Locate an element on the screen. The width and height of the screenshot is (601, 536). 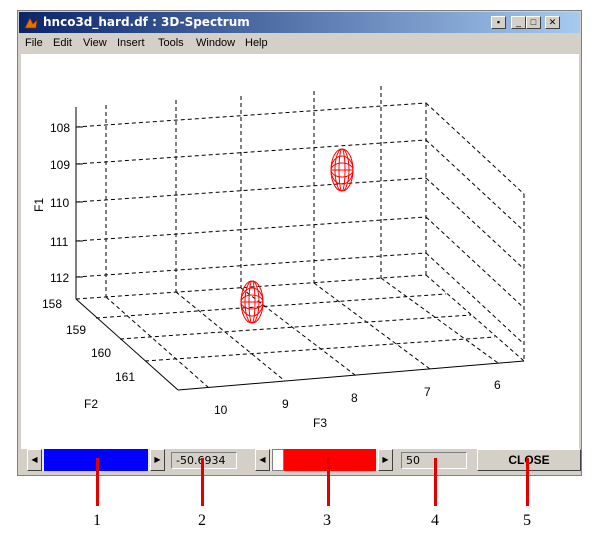
slider-1-right-arrow: ▶ is located at coordinates (157, 460).